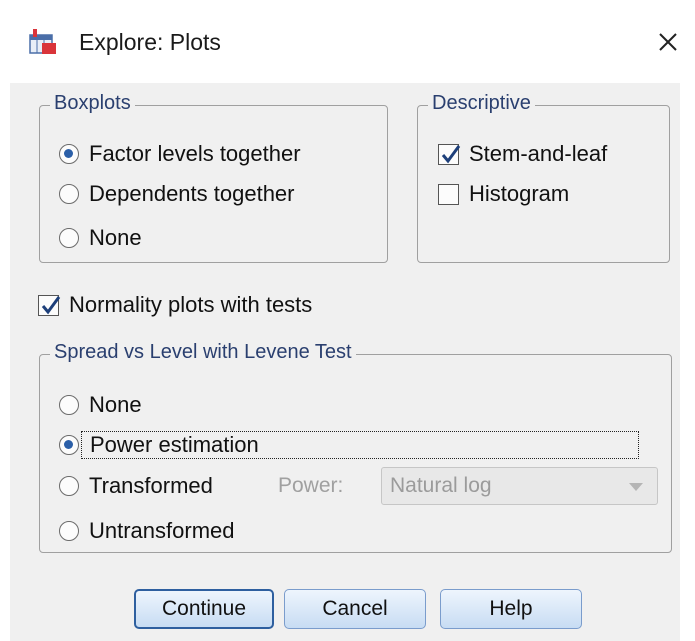  What do you see at coordinates (151, 485) in the screenshot?
I see `radio-label: Transformed` at bounding box center [151, 485].